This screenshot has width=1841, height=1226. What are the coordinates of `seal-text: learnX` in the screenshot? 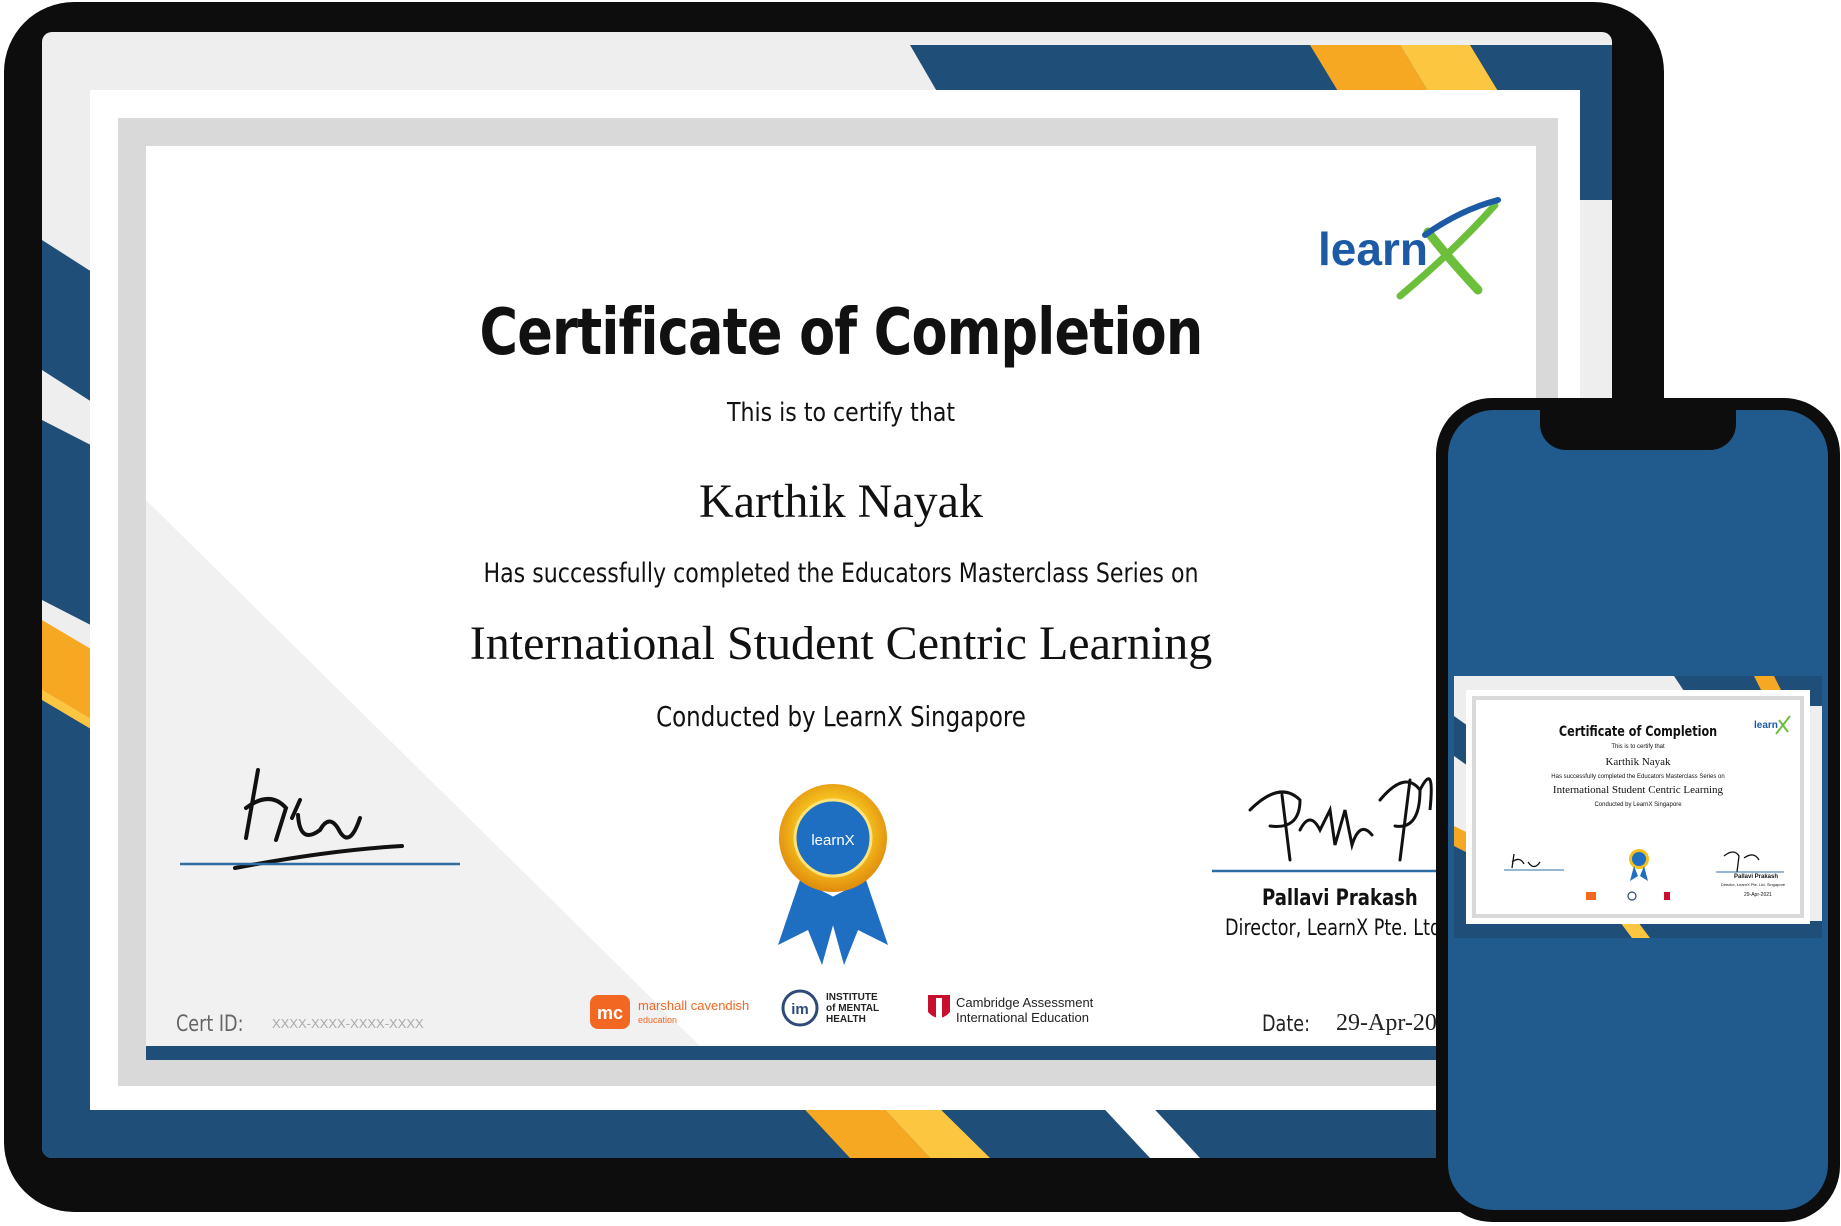 It's located at (832, 840).